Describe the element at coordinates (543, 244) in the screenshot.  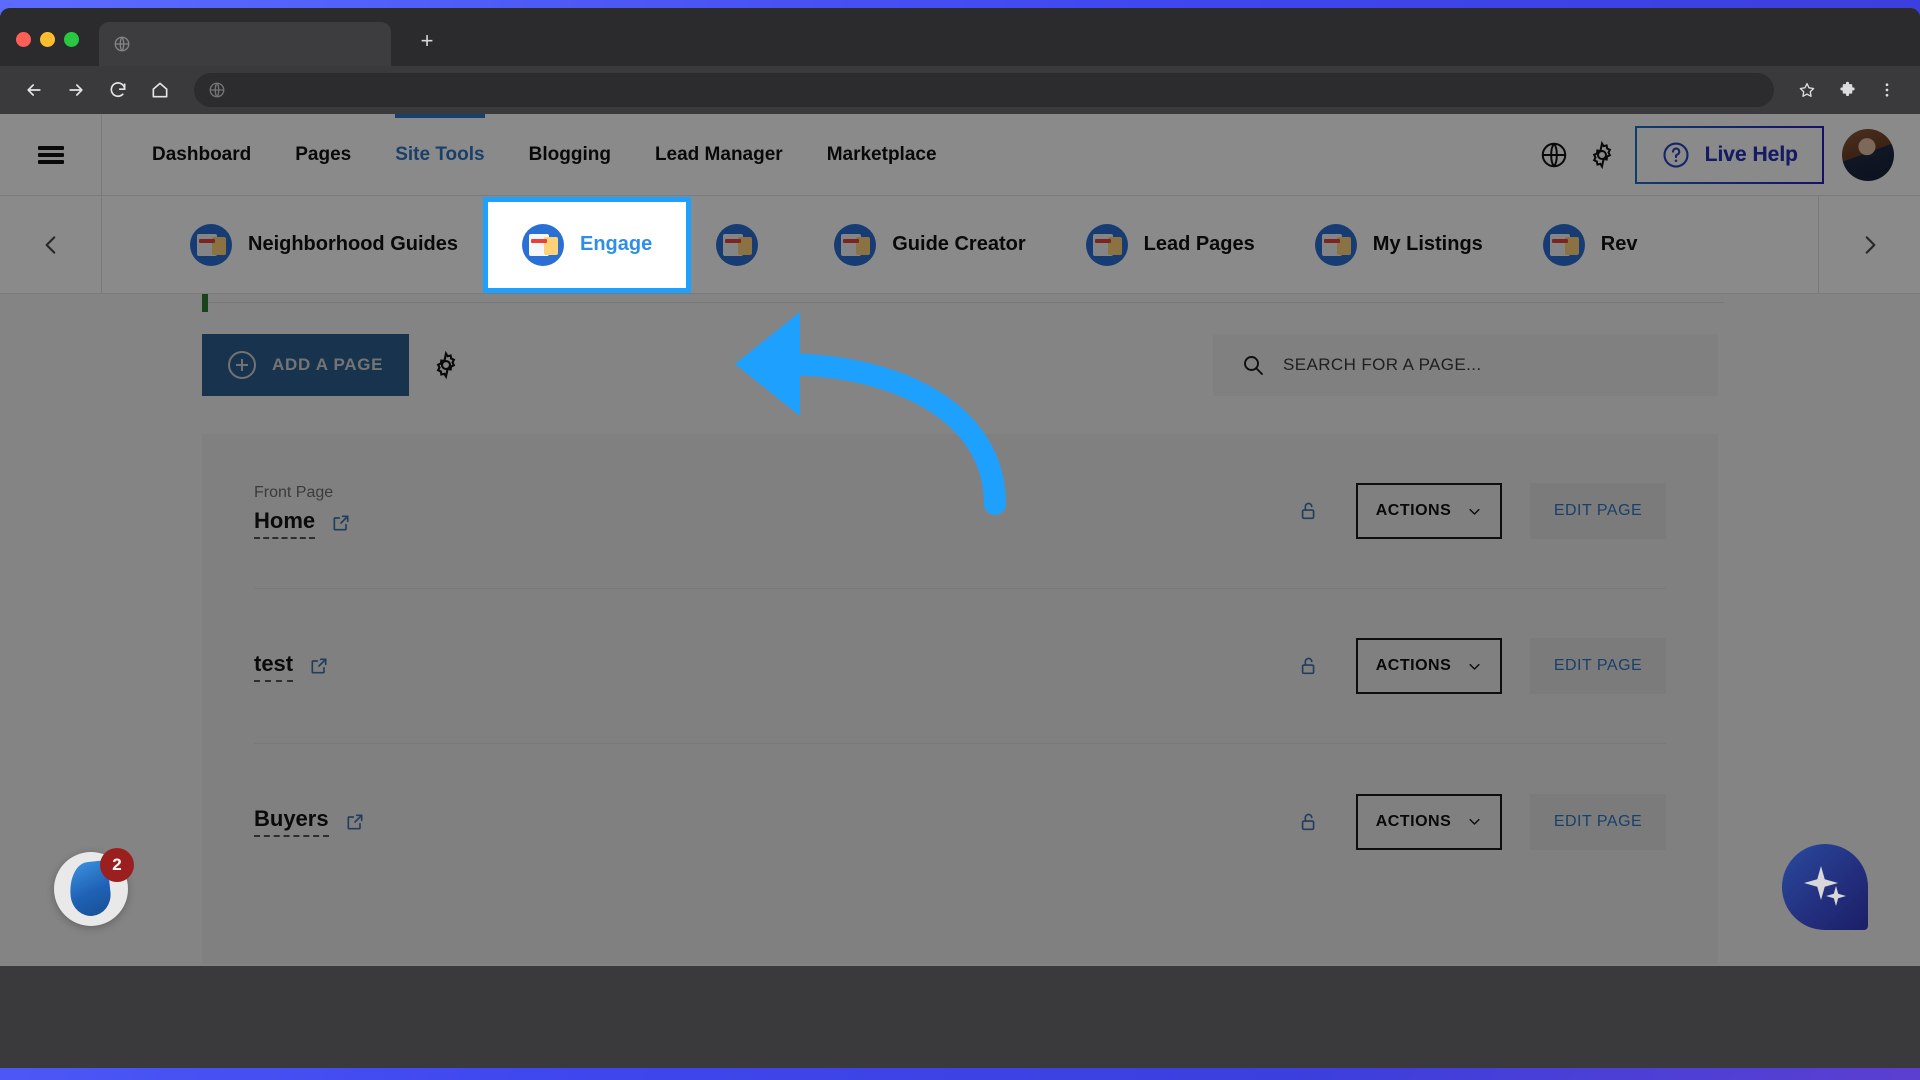
I see `engage-icon` at that location.